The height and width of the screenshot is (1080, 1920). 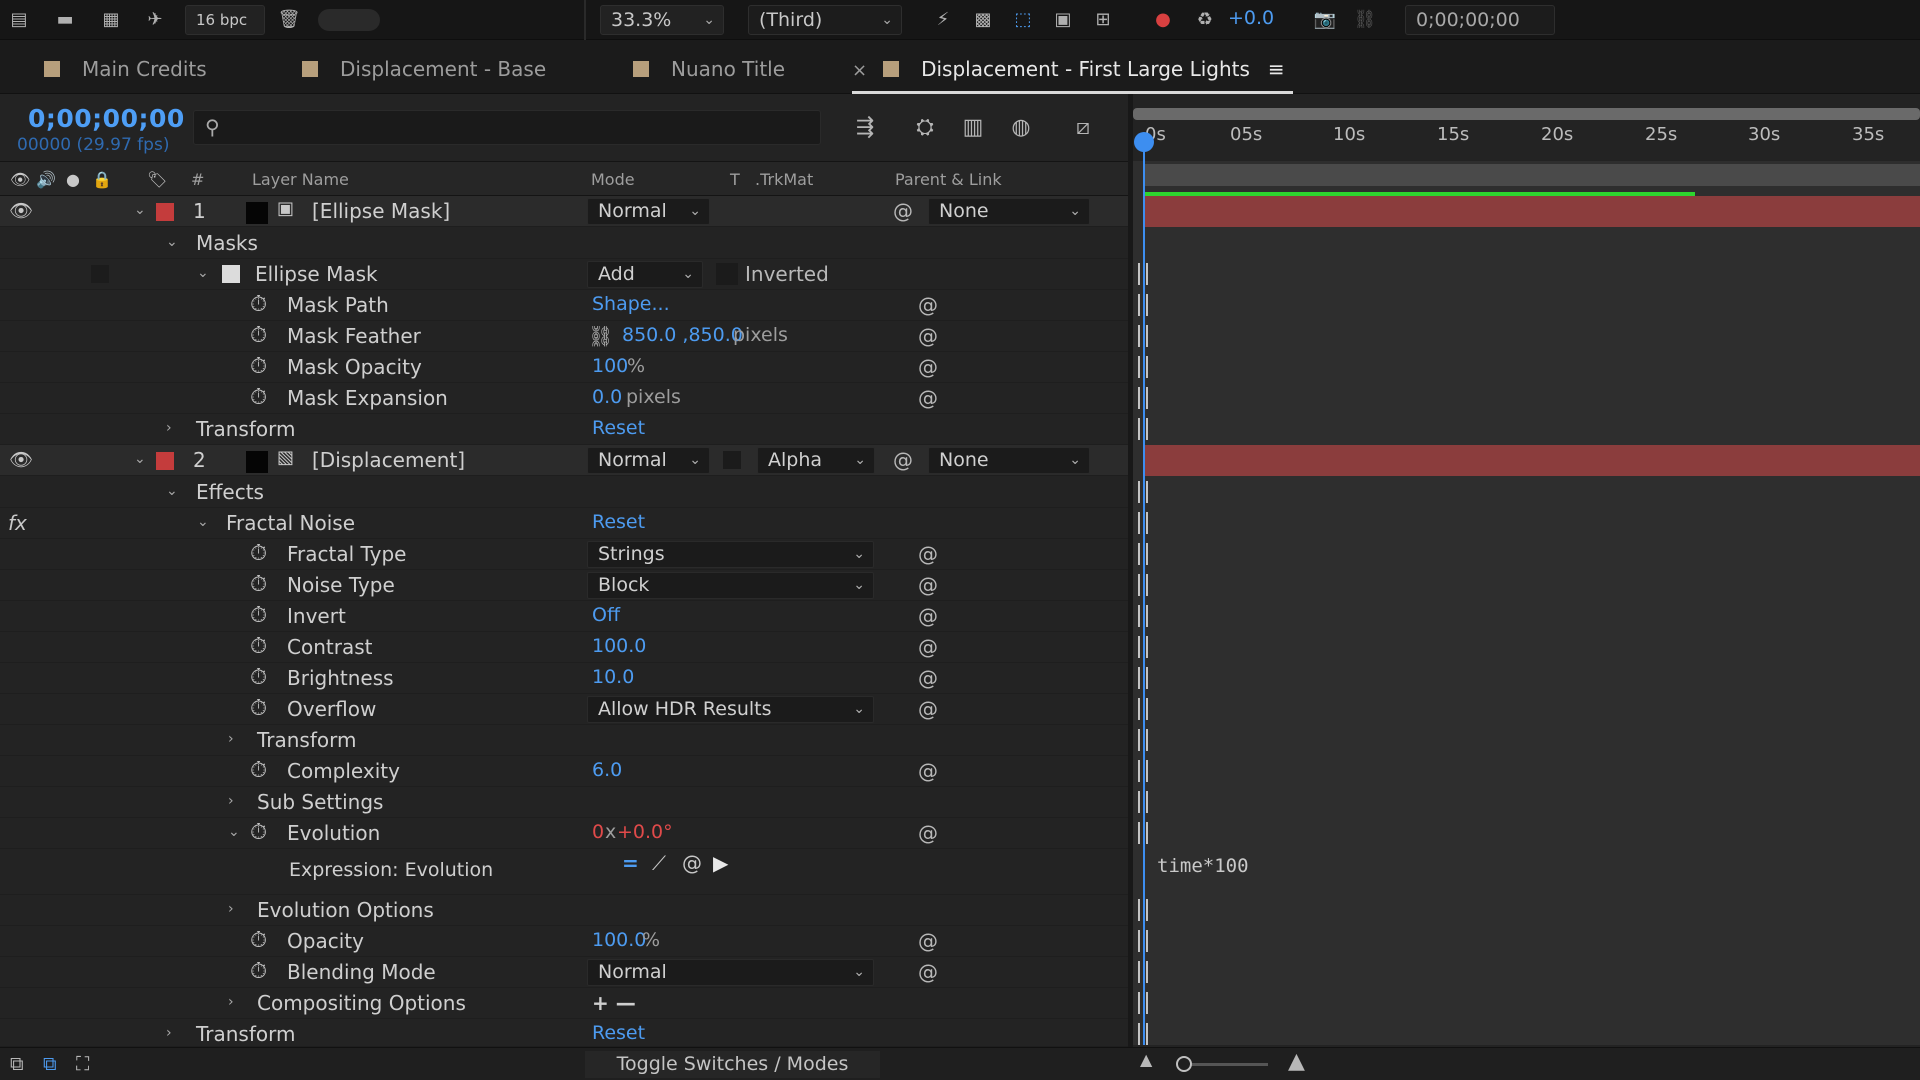 What do you see at coordinates (225, 20) in the screenshot?
I see `bit-depth-button: 16 bpc` at bounding box center [225, 20].